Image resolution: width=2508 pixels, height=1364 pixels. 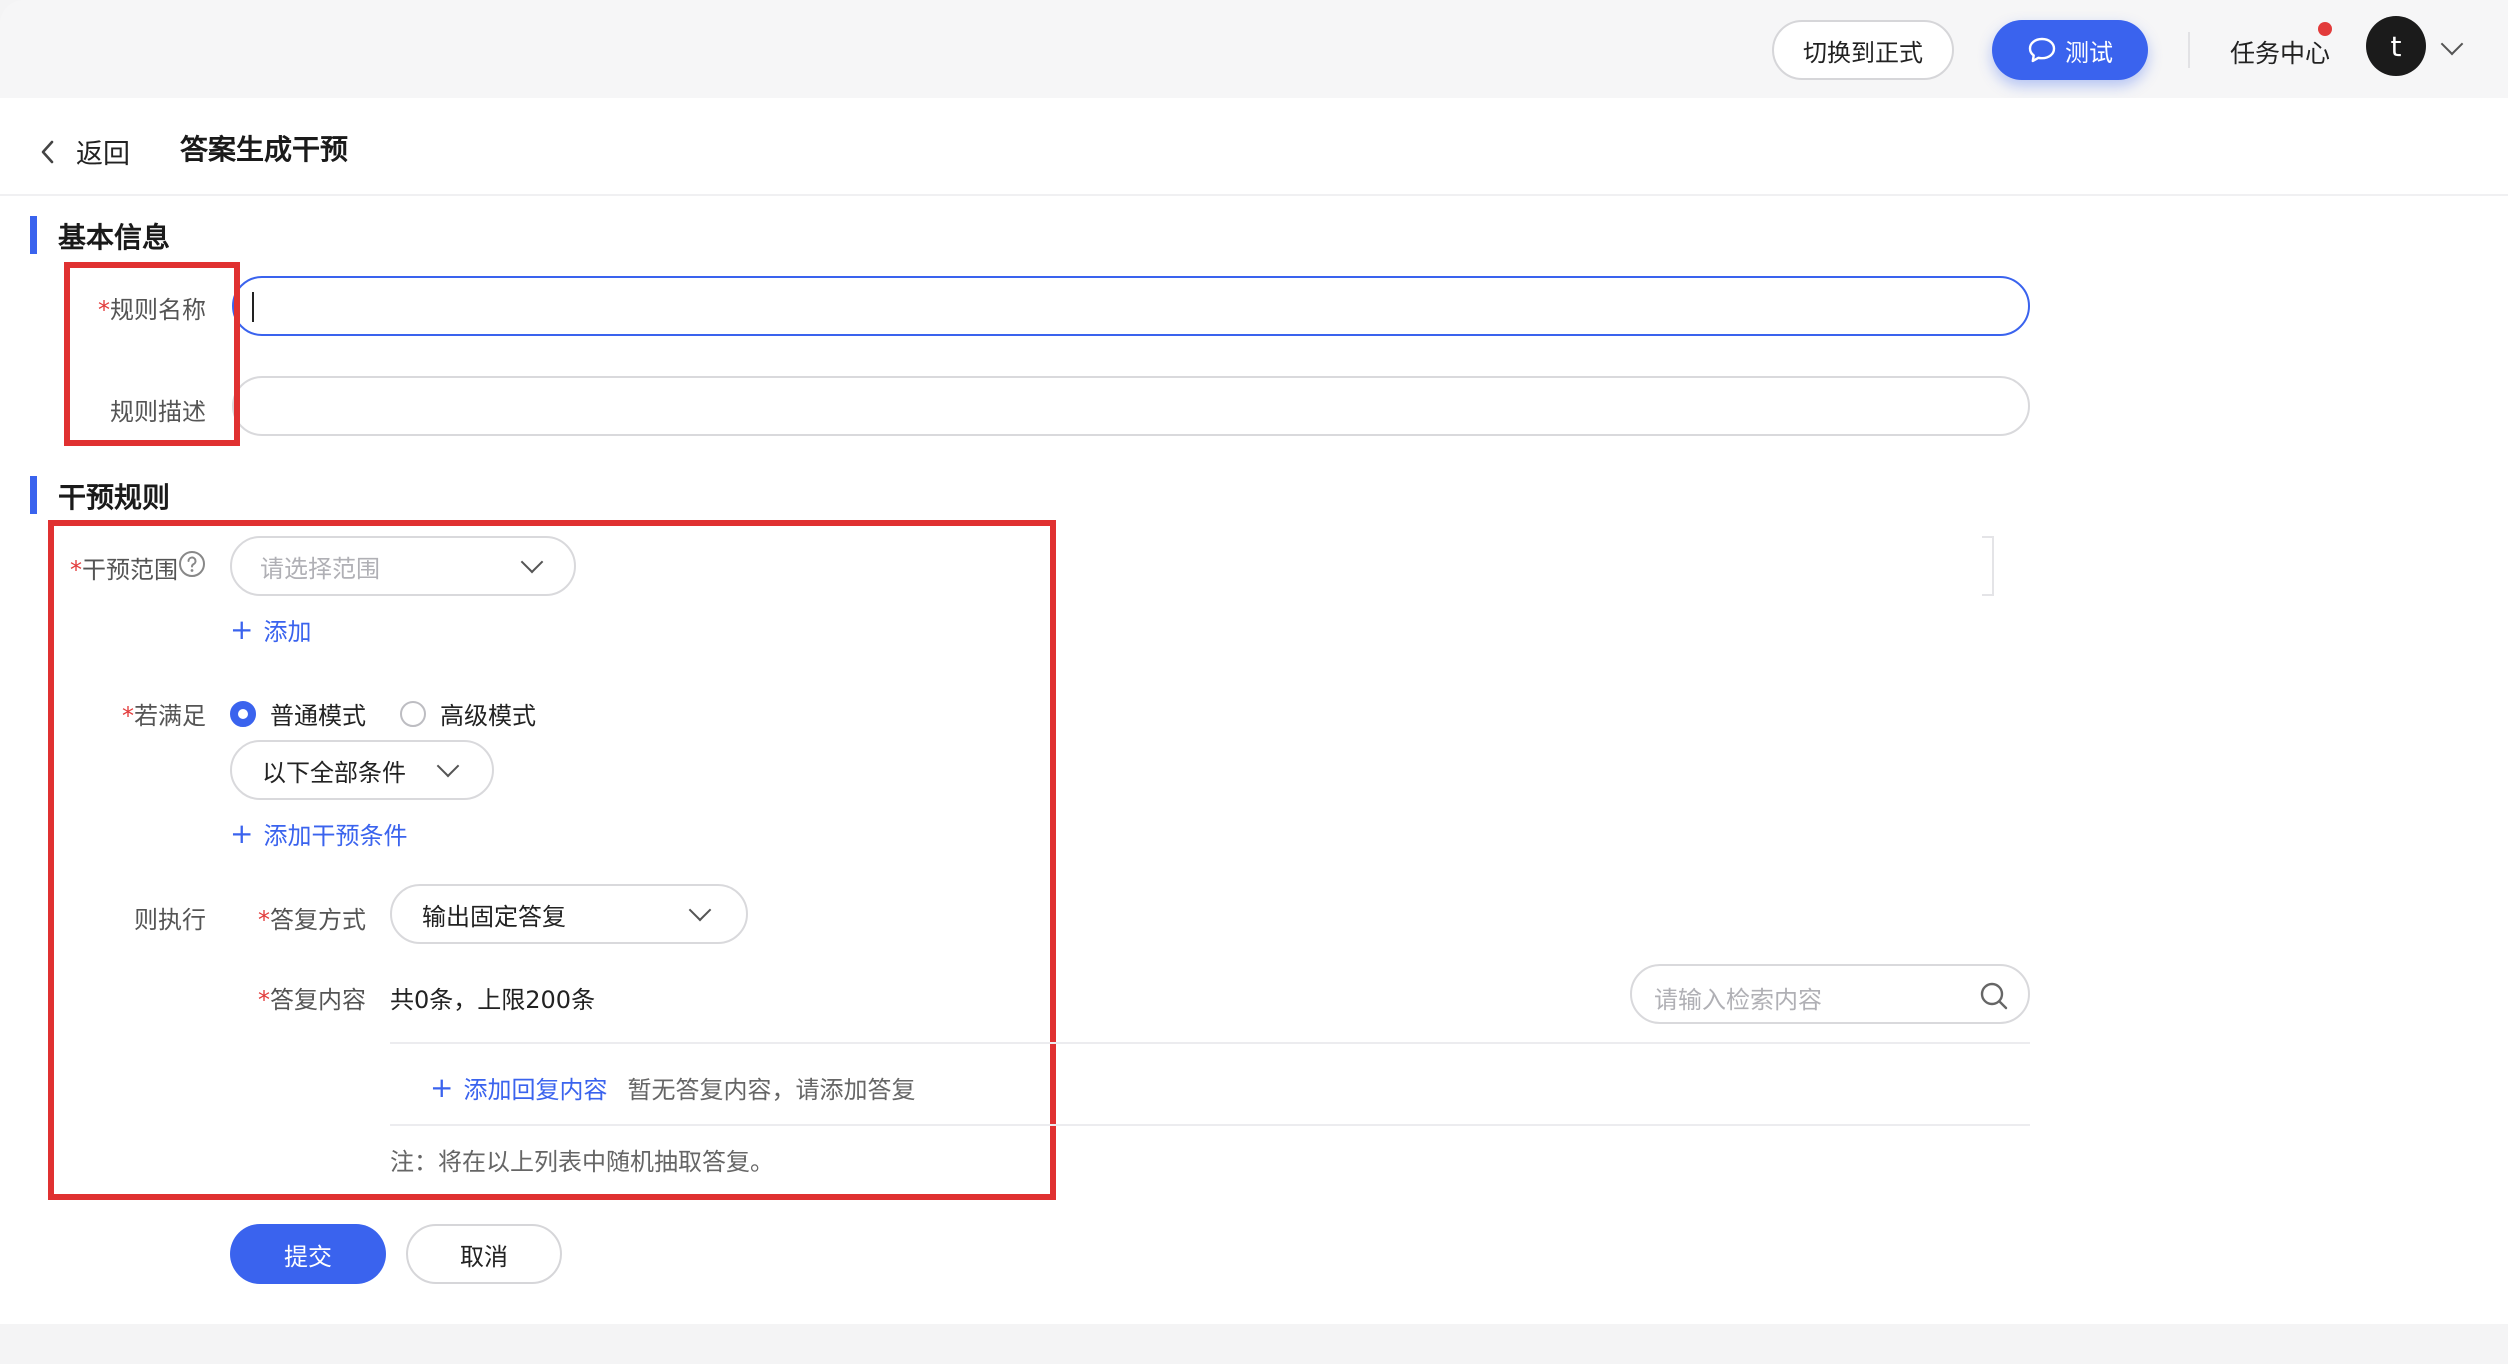 What do you see at coordinates (2089, 52) in the screenshot?
I see `test-label: 测试` at bounding box center [2089, 52].